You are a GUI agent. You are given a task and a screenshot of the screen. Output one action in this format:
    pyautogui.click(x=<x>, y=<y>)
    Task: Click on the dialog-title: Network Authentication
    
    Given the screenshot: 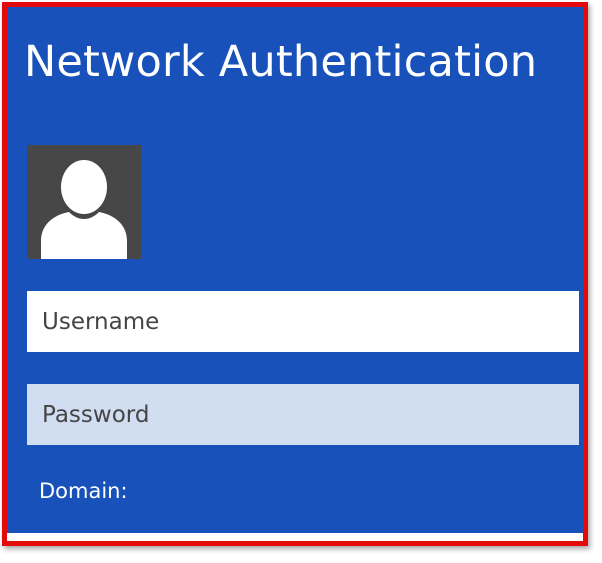 What is the action you would take?
    pyautogui.click(x=281, y=62)
    